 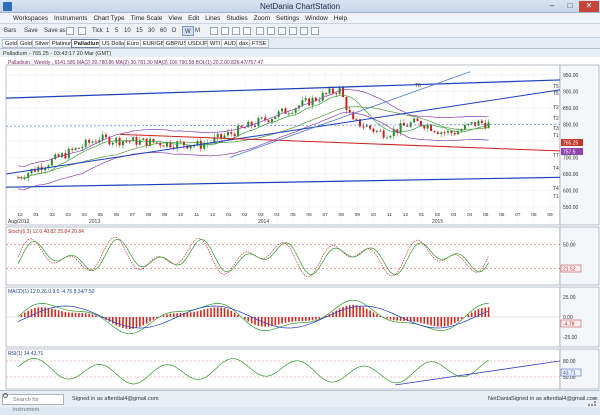 What do you see at coordinates (287, 18) in the screenshot?
I see `menu-settings: Settings` at bounding box center [287, 18].